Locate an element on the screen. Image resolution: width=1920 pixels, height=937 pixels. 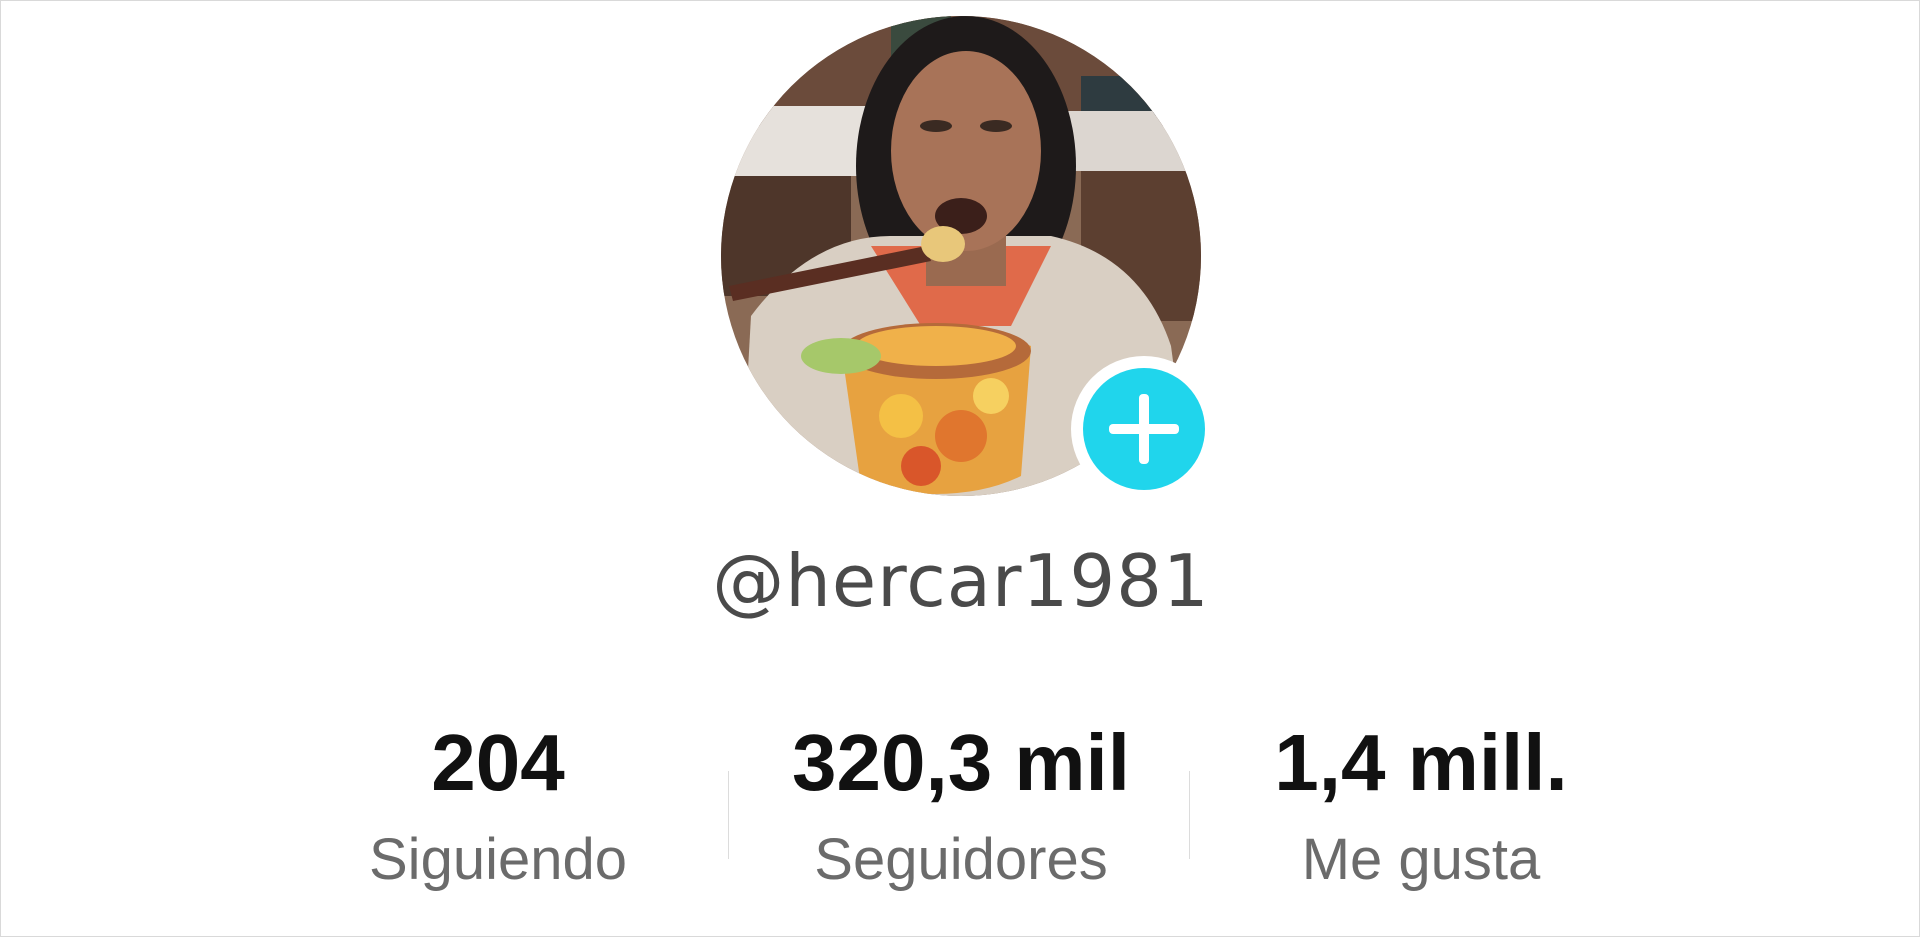
stat-followers-value: 320,3 mil is located at coordinates (960, 762).